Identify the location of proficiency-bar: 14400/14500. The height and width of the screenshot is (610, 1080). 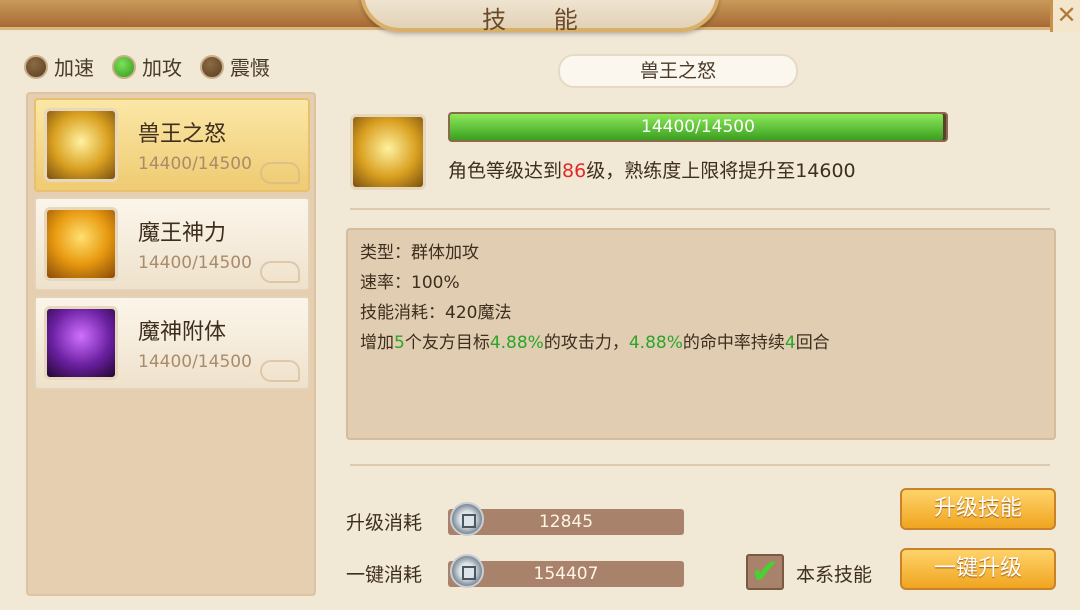
(698, 127).